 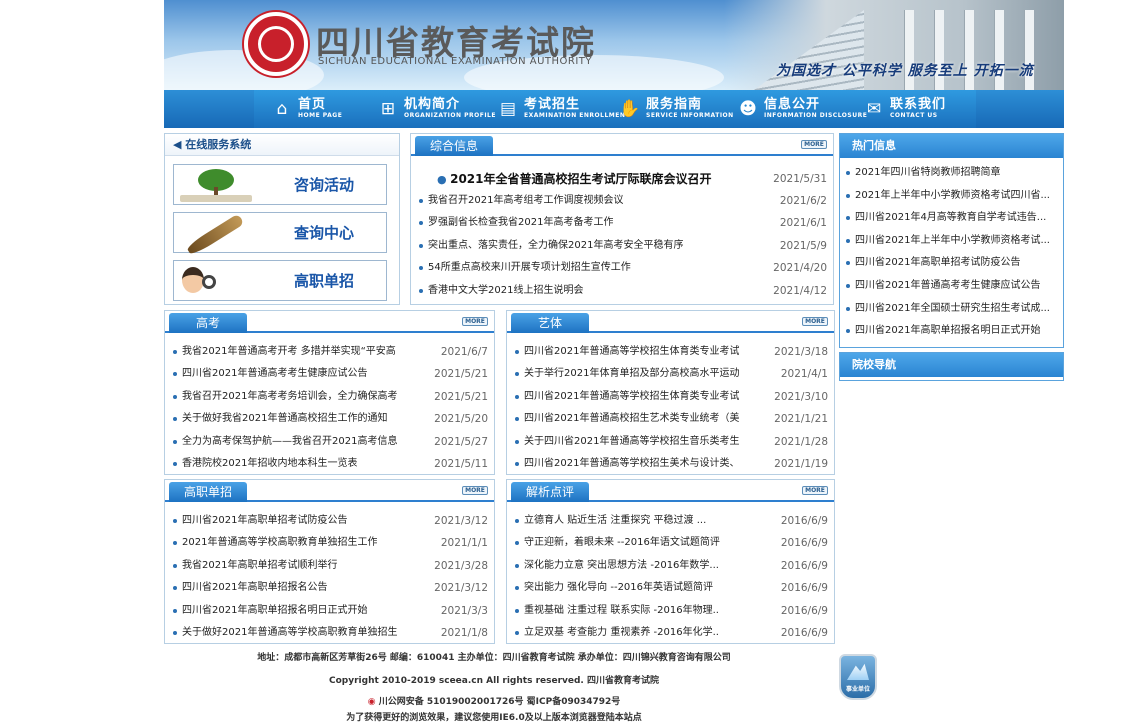 I want to click on list-item: 四川省2021年普通高校招生艺术类专业统考（美 2021/1/21, so click(x=670, y=419).